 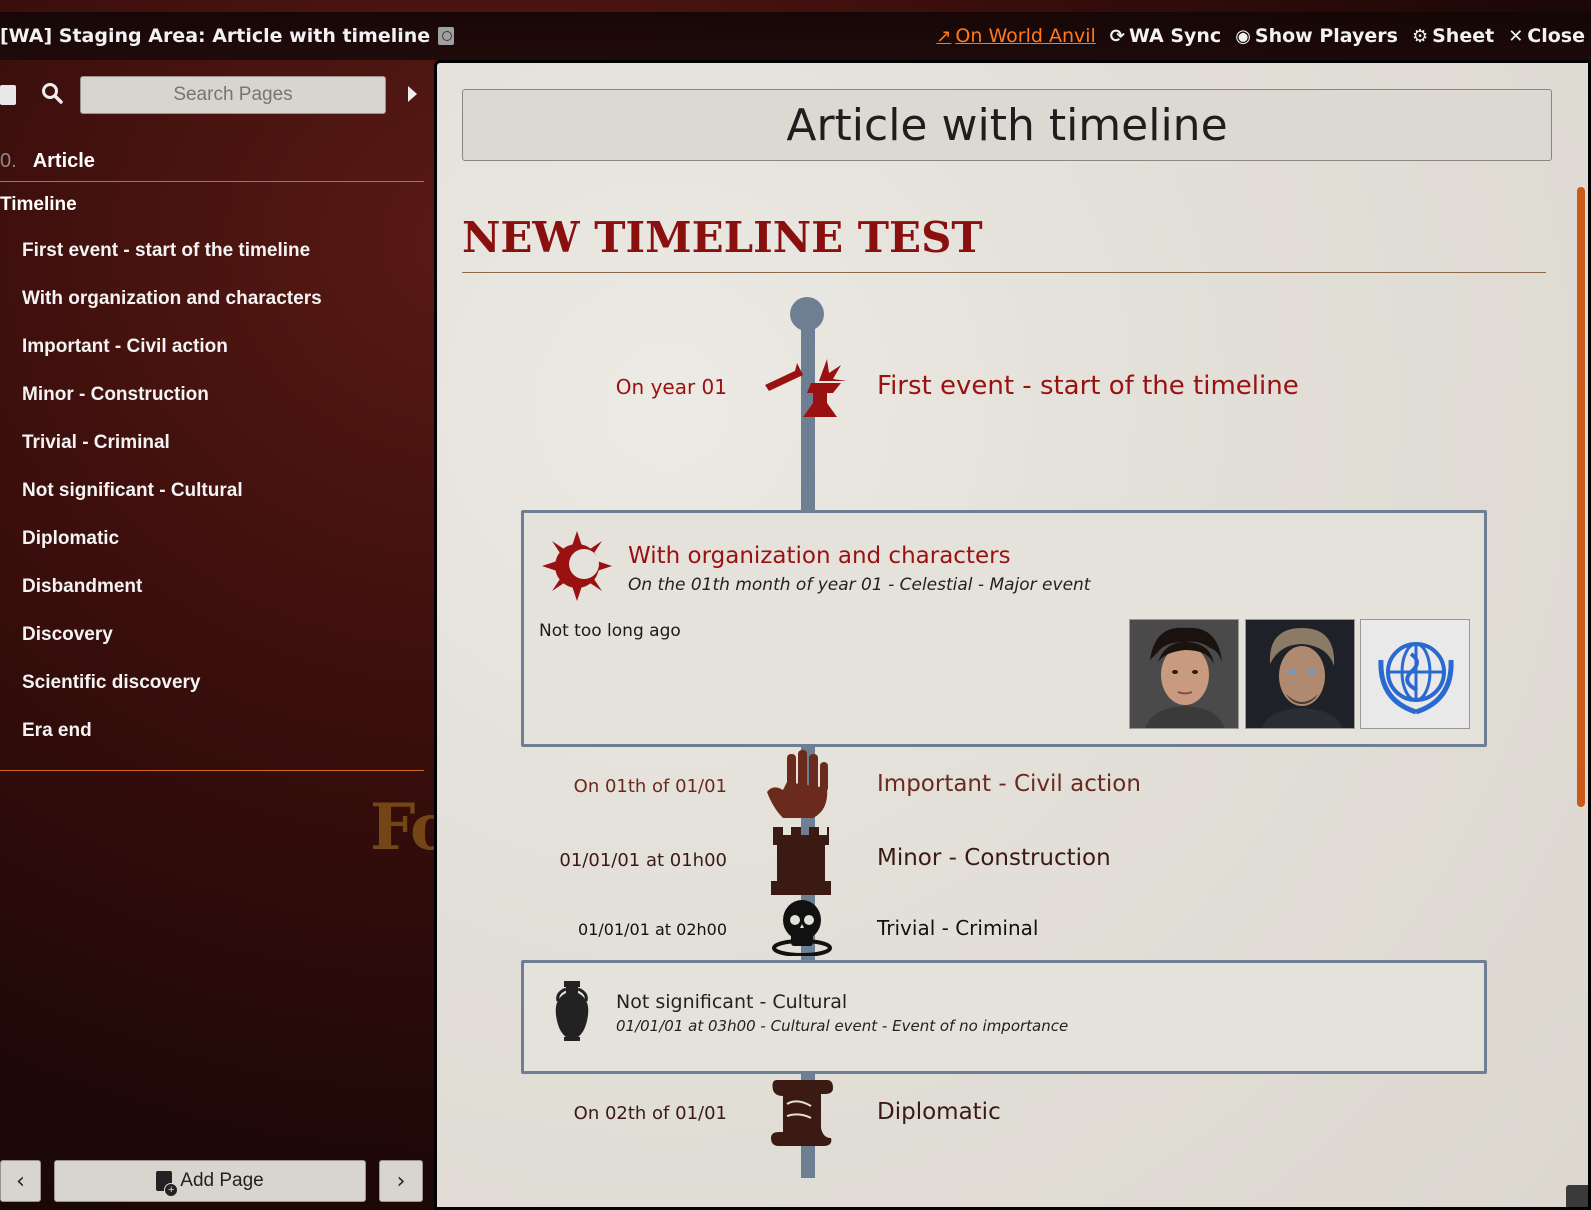 What do you see at coordinates (1415, 674) in the screenshot?
I see `organization-emblem` at bounding box center [1415, 674].